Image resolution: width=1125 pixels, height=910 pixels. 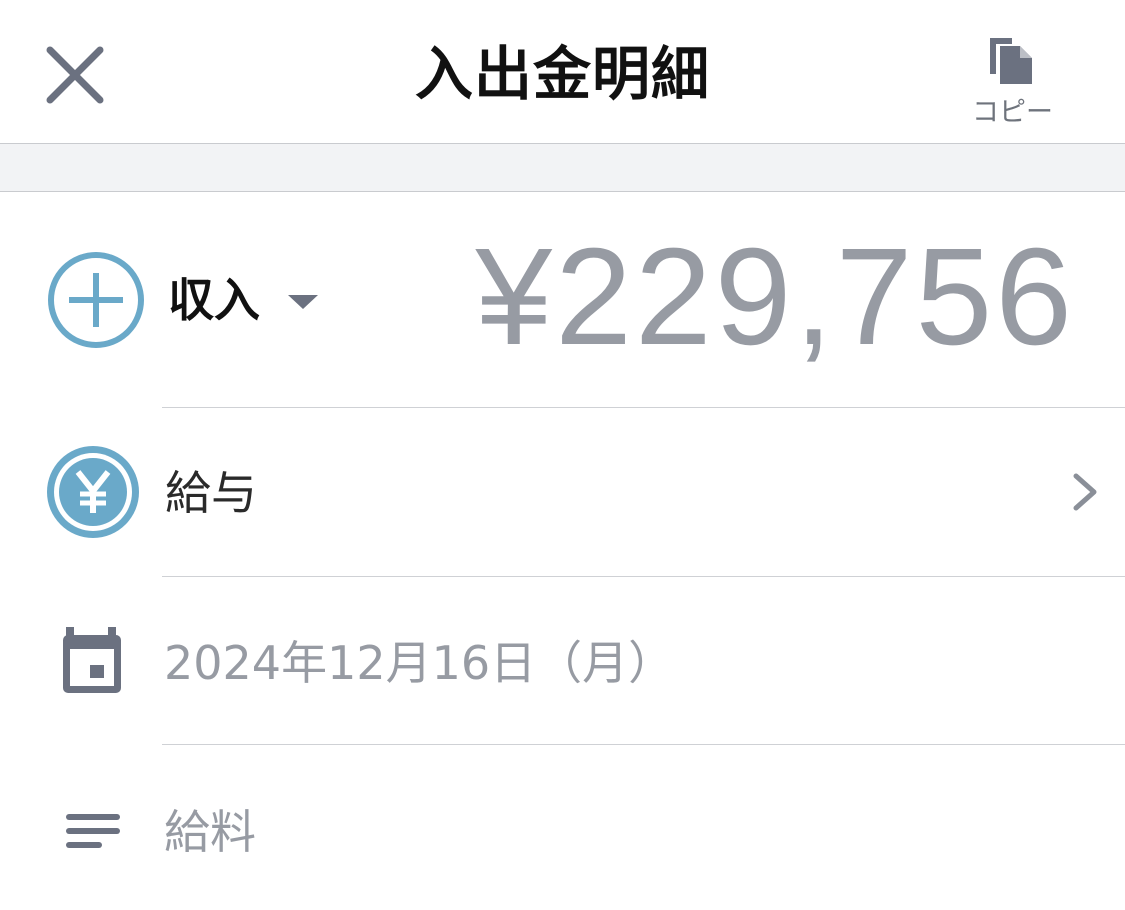 I want to click on memo-field: 給料, so click(x=614, y=832).